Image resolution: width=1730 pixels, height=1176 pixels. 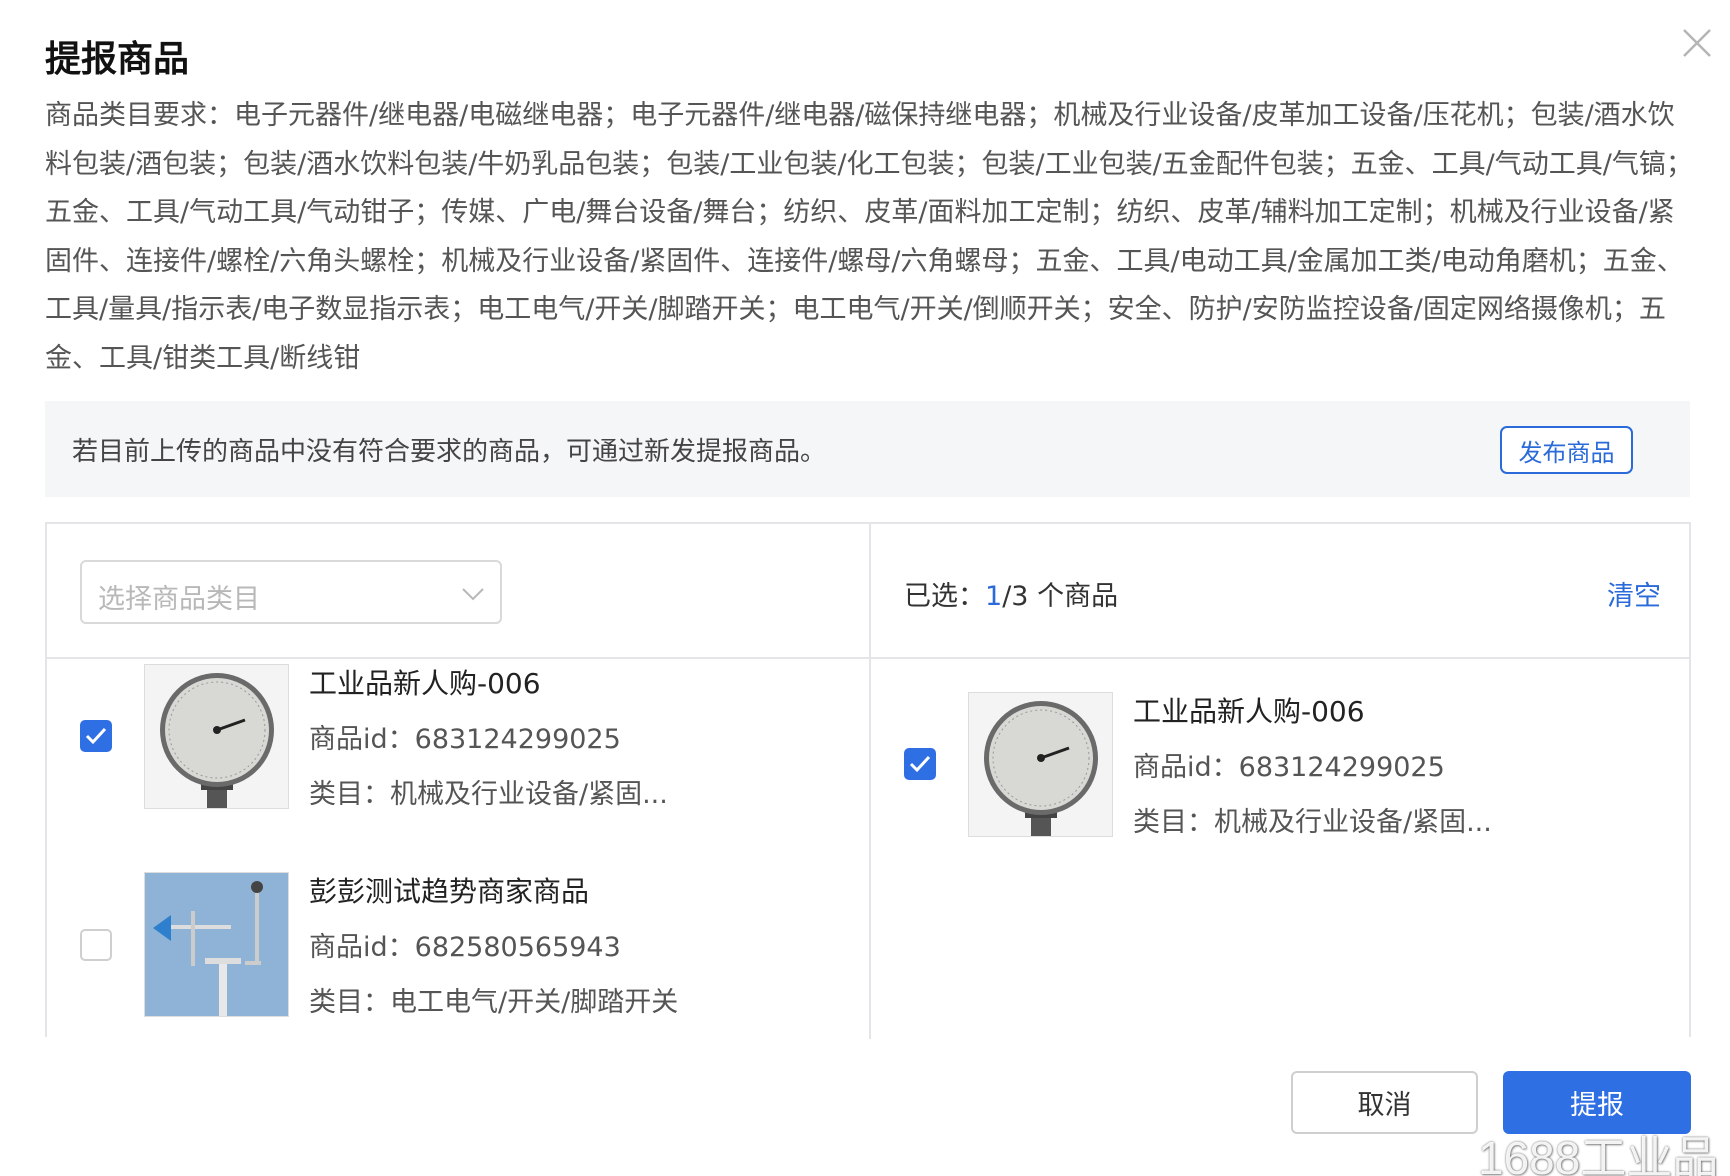 What do you see at coordinates (1073, 596) in the screenshot?
I see `selected-suffix: 个商品` at bounding box center [1073, 596].